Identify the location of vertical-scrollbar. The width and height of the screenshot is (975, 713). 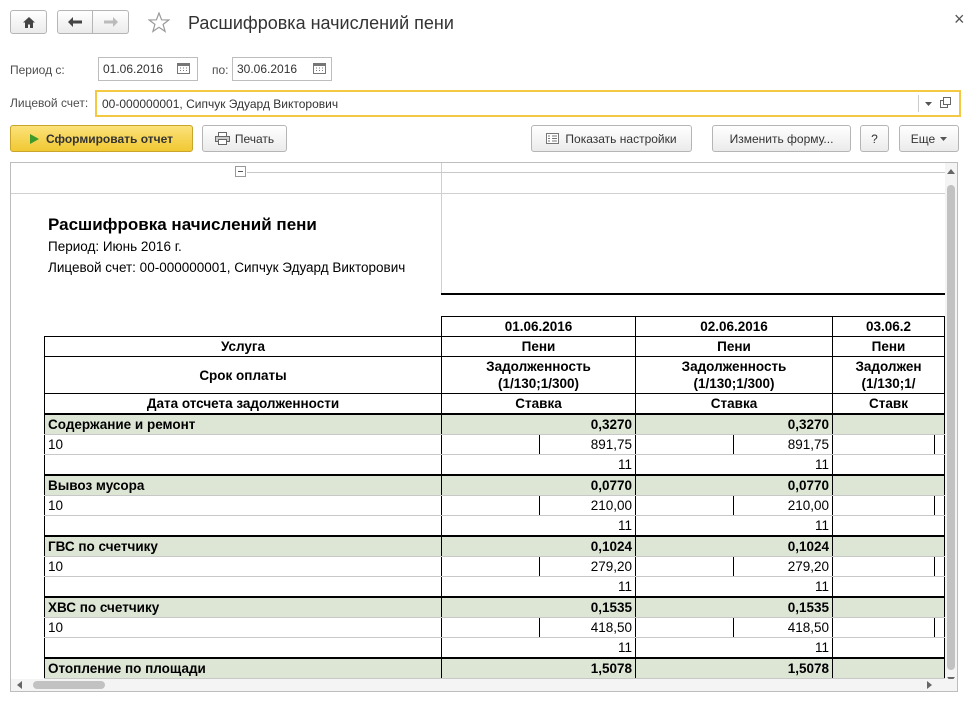
(951, 427).